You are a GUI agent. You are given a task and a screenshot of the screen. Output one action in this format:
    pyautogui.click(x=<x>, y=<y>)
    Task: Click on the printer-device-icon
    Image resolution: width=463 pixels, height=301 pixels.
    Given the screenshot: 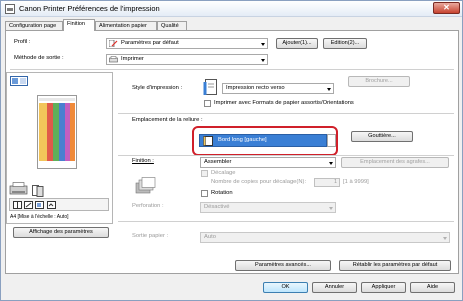 What is the action you would take?
    pyautogui.click(x=18, y=188)
    